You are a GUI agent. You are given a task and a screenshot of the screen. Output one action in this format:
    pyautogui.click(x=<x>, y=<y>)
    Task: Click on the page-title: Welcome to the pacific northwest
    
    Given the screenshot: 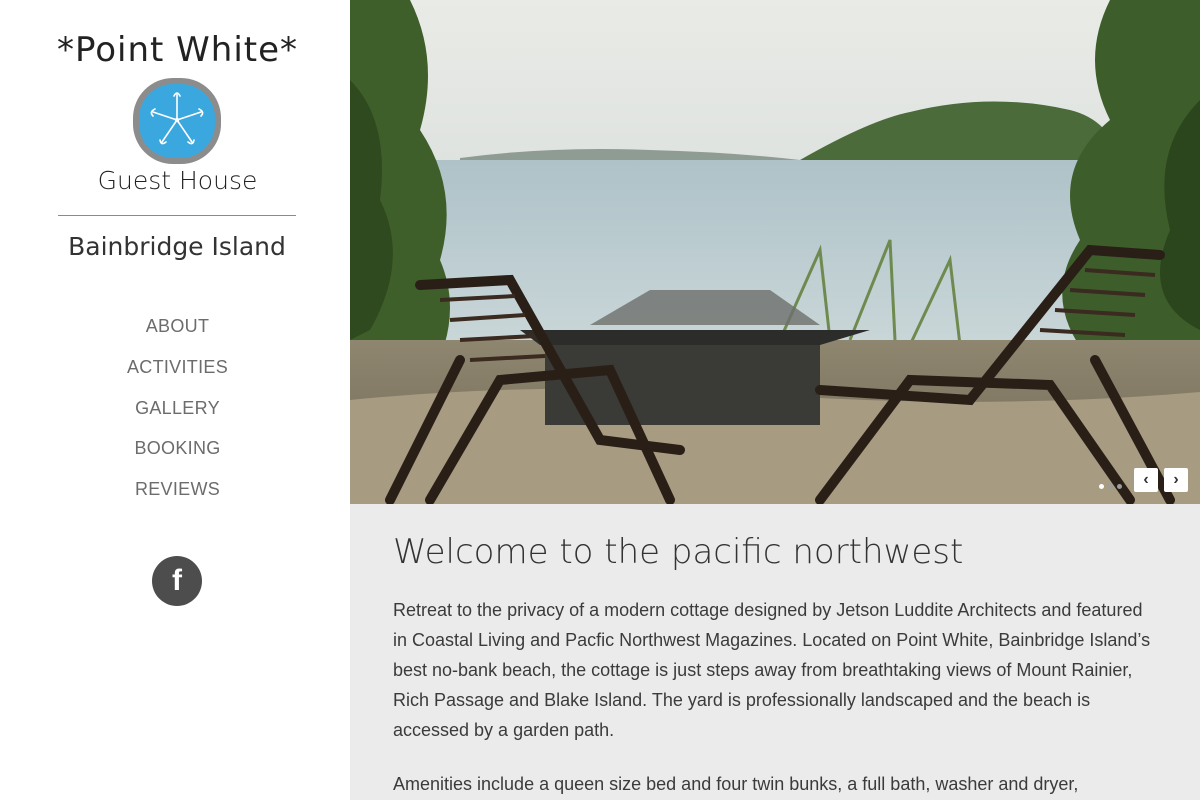 What is the action you would take?
    pyautogui.click(x=678, y=552)
    